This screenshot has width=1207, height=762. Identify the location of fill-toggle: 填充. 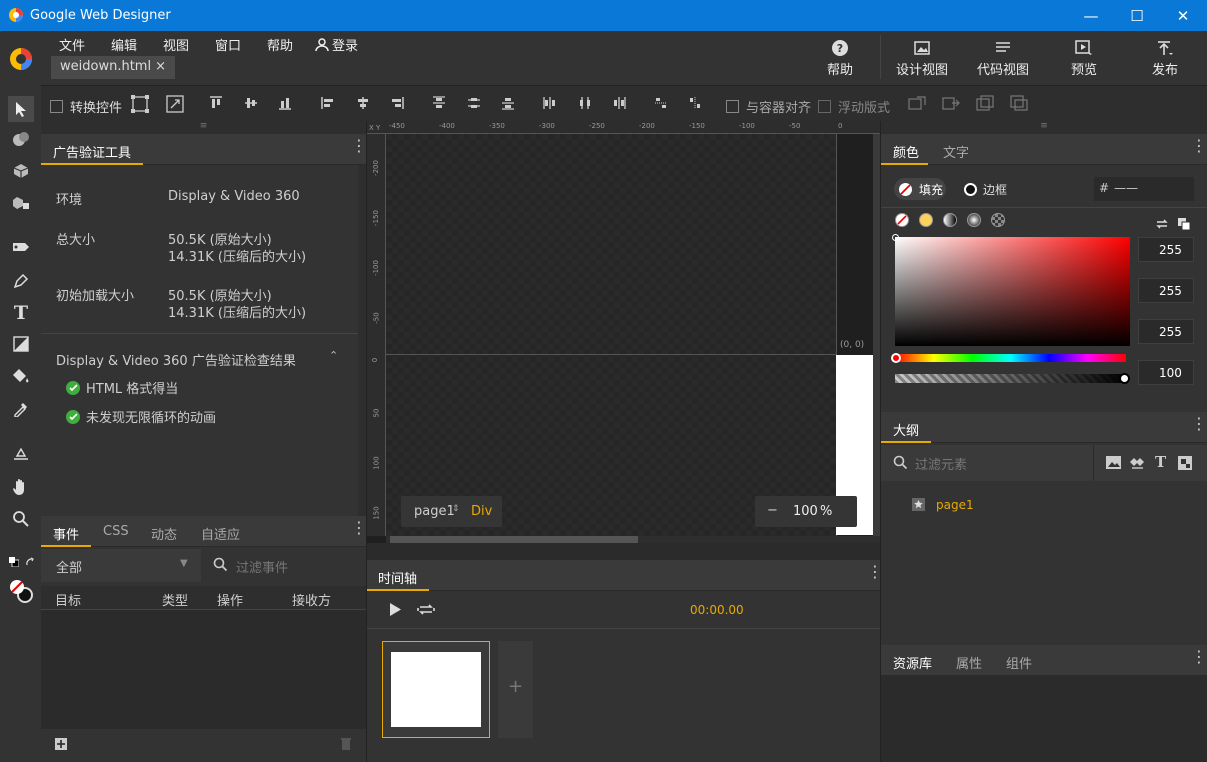
(920, 189).